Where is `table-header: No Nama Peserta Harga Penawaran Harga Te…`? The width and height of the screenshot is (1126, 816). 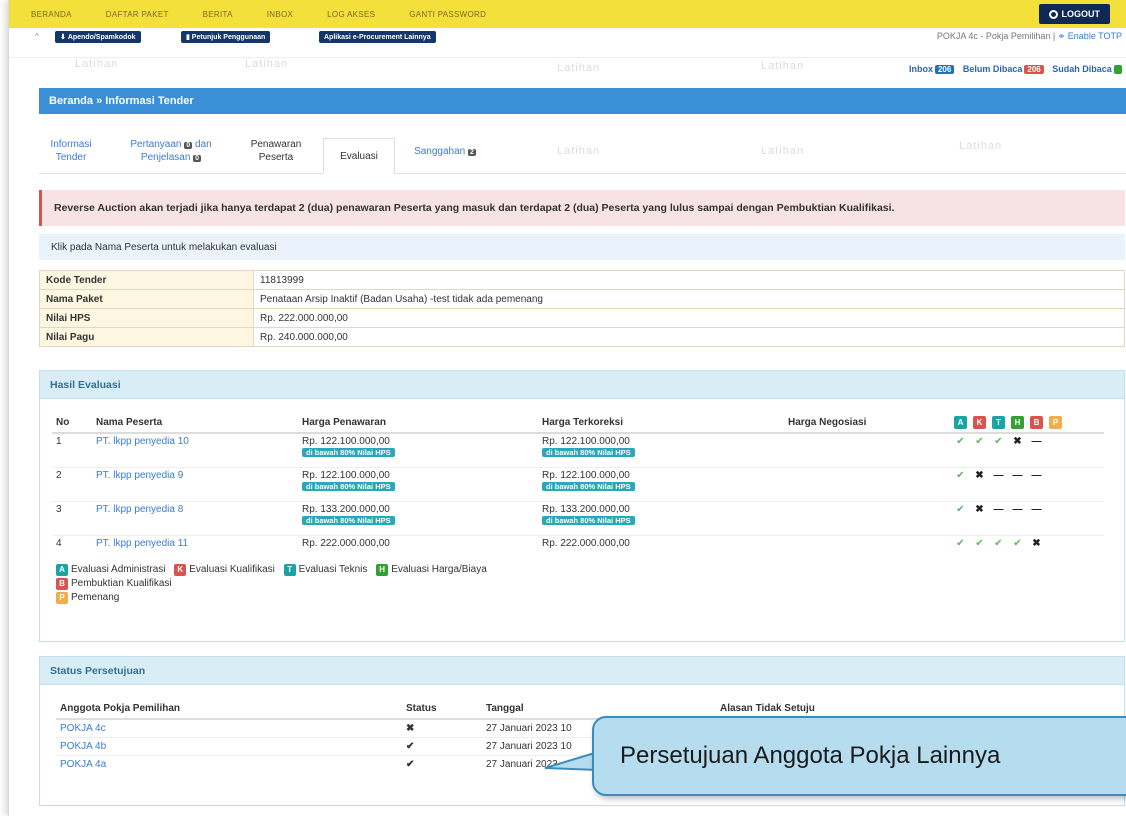
table-header: No Nama Peserta Harga Penawaran Harga Te… is located at coordinates (578, 423).